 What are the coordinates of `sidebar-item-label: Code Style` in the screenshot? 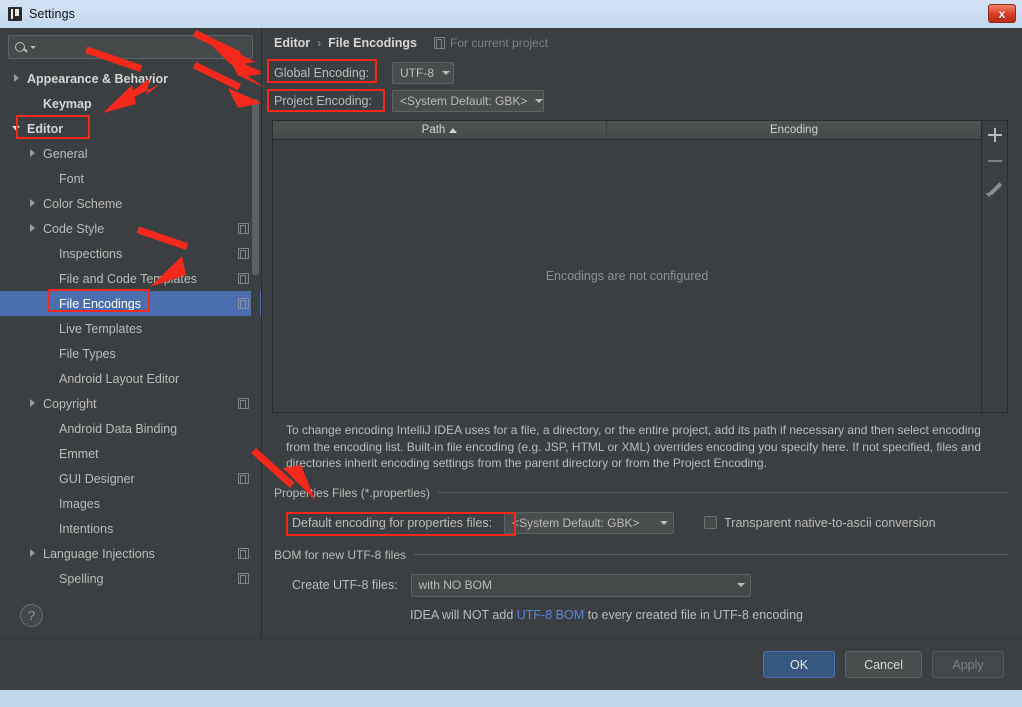 It's located at (74, 228).